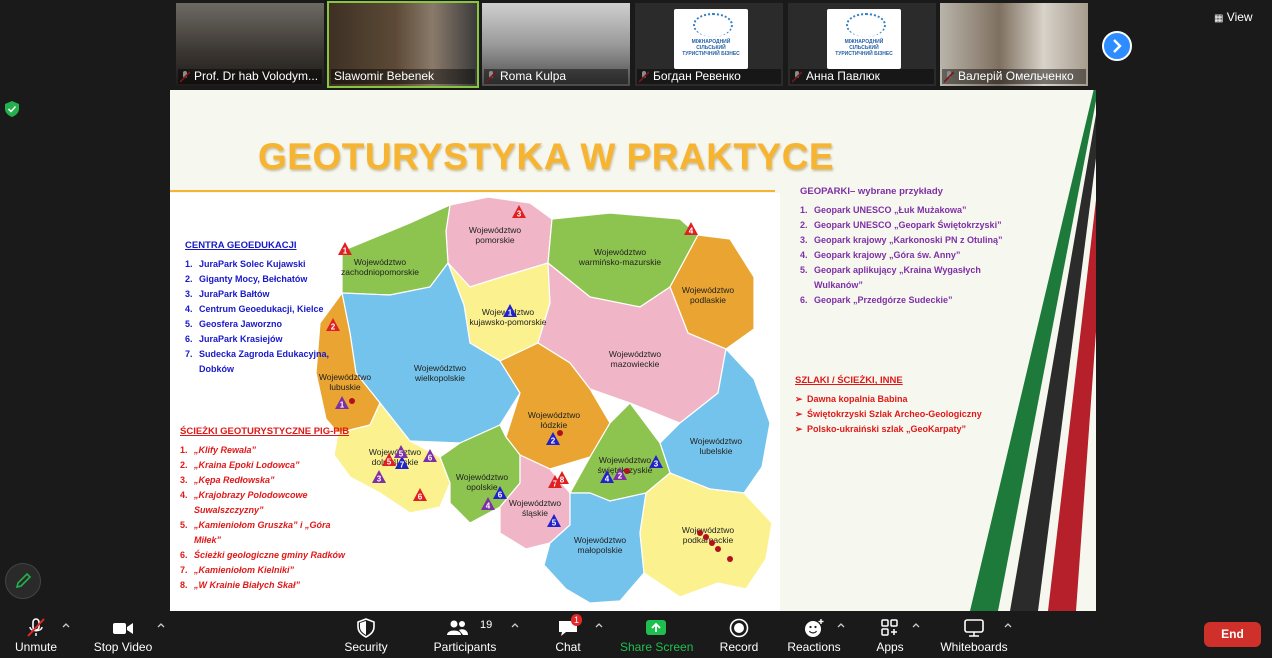 This screenshot has width=1272, height=658. What do you see at coordinates (465, 634) in the screenshot?
I see `participants-button: 19 Participants` at bounding box center [465, 634].